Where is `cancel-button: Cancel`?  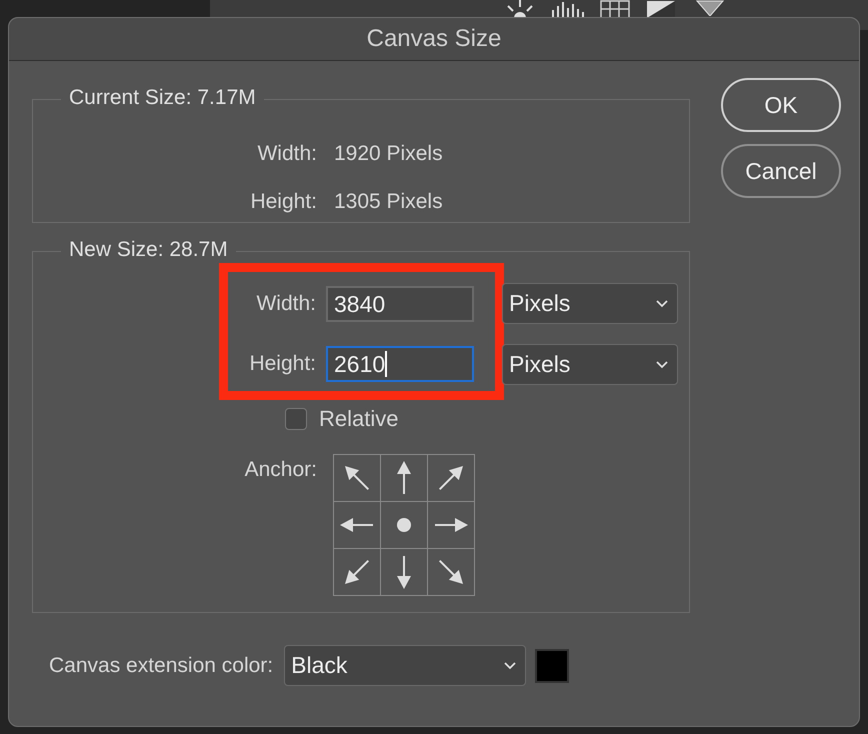
cancel-button: Cancel is located at coordinates (781, 171).